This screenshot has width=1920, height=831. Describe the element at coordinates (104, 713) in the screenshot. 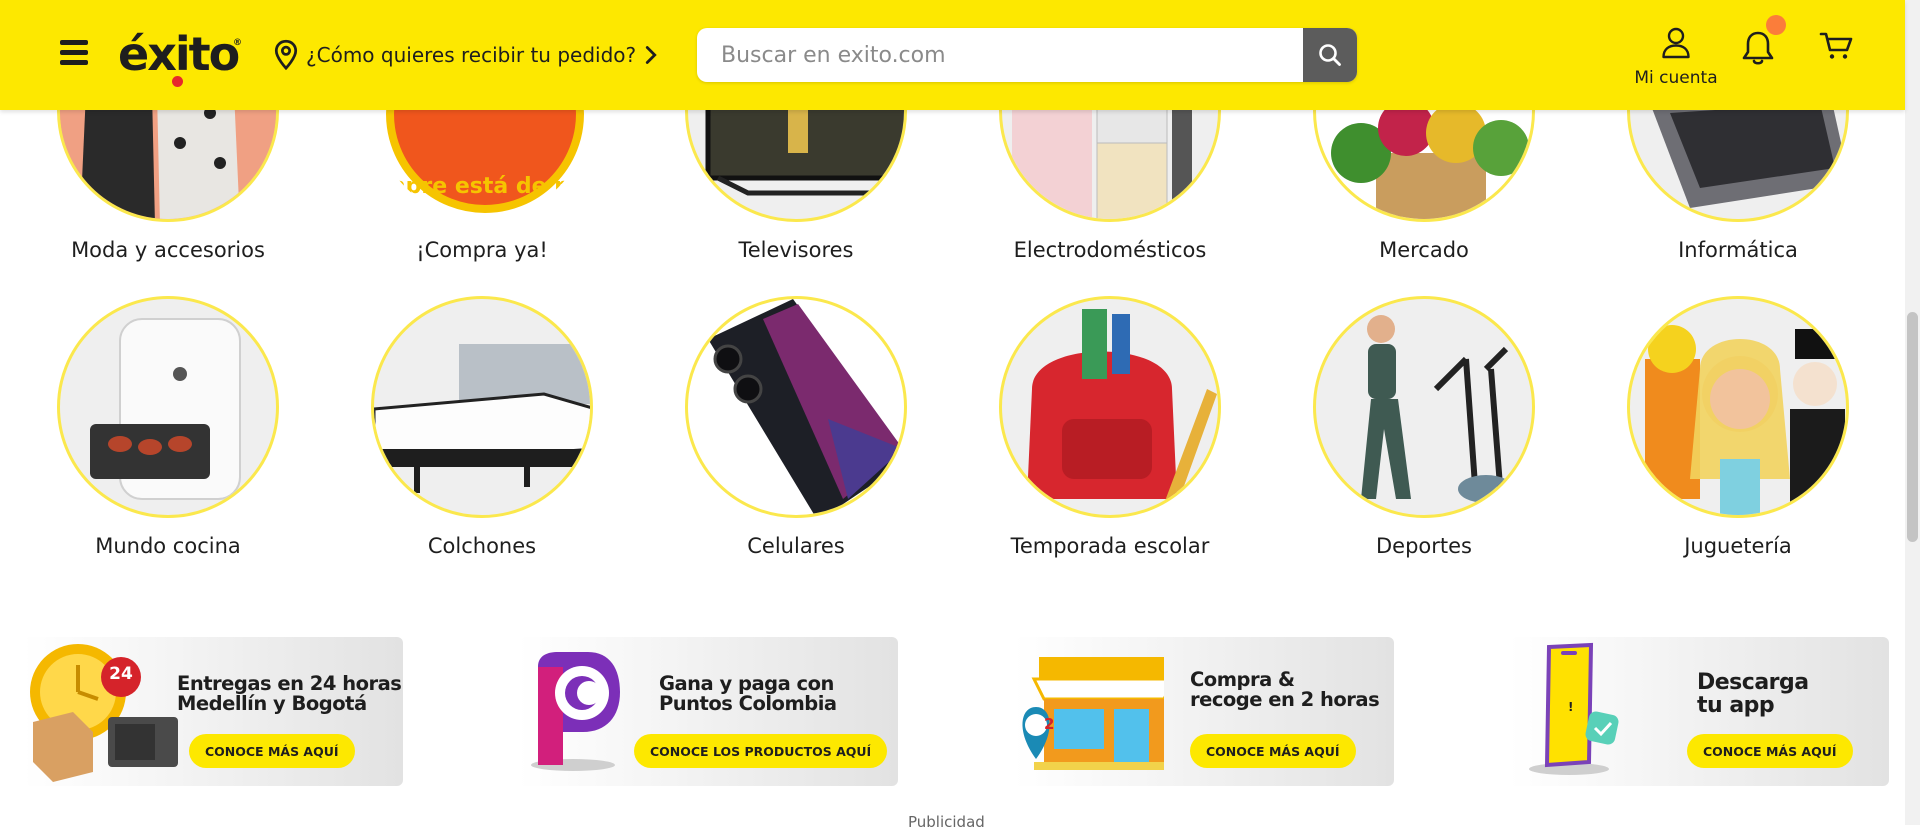

I see `clock-box-icon` at that location.